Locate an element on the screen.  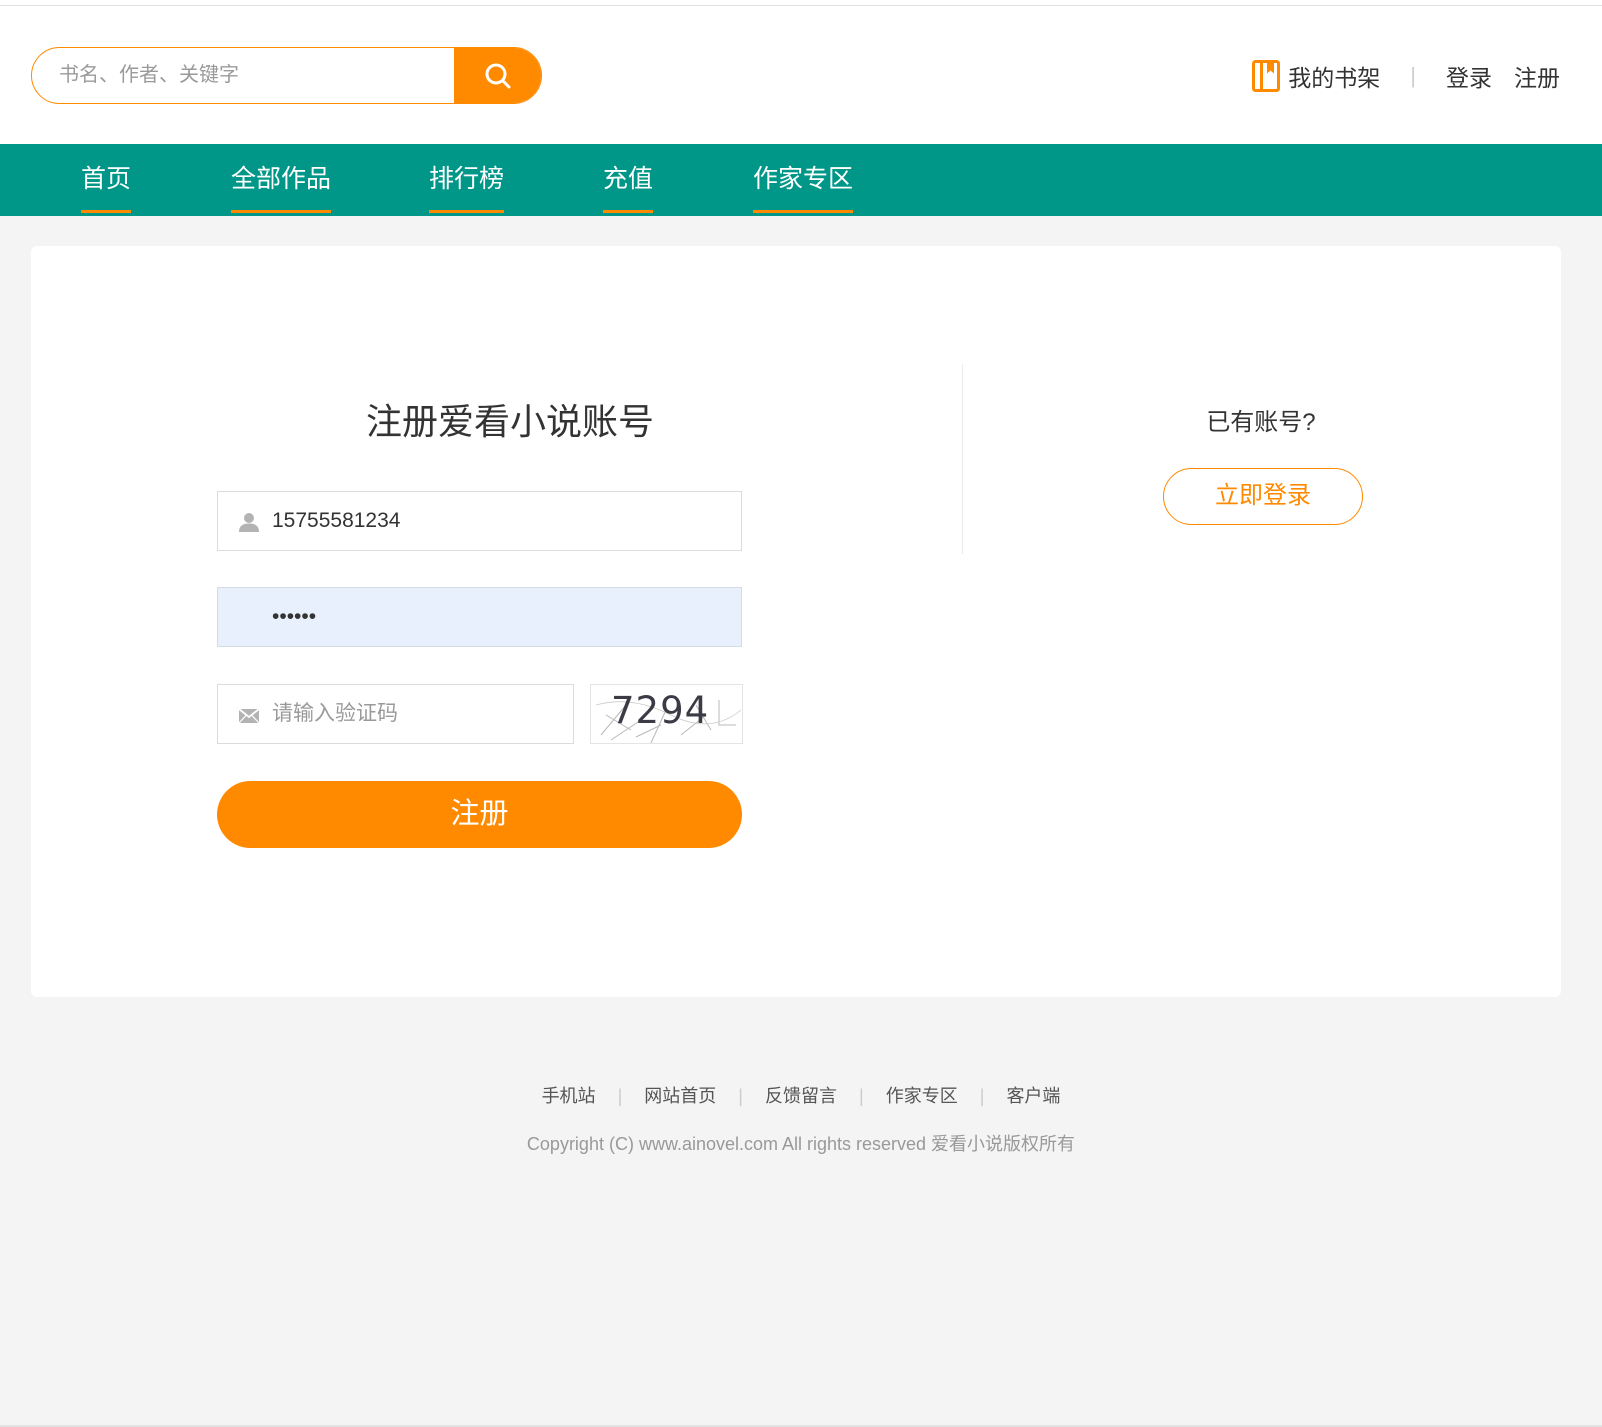
header: 我的书架 | 登录 注册 is located at coordinates (801, 75).